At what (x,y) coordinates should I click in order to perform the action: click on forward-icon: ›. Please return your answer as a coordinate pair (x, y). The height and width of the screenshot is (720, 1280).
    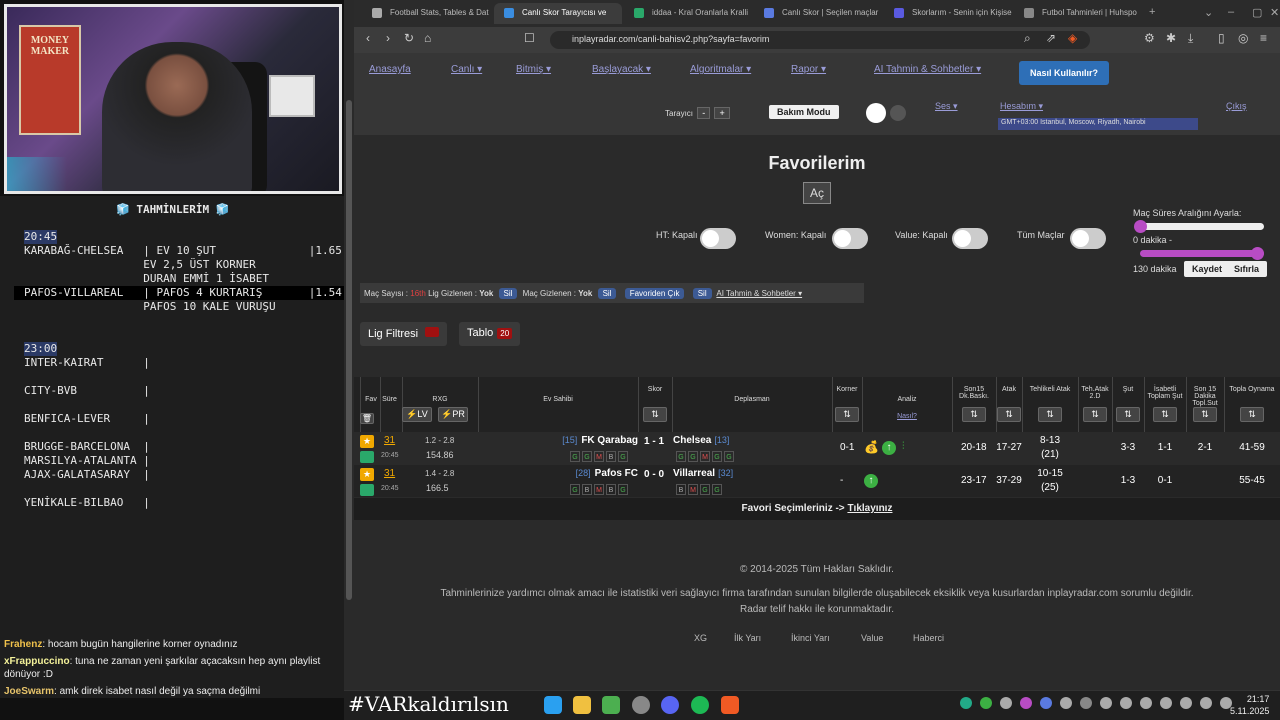
    Looking at the image, I should click on (388, 38).